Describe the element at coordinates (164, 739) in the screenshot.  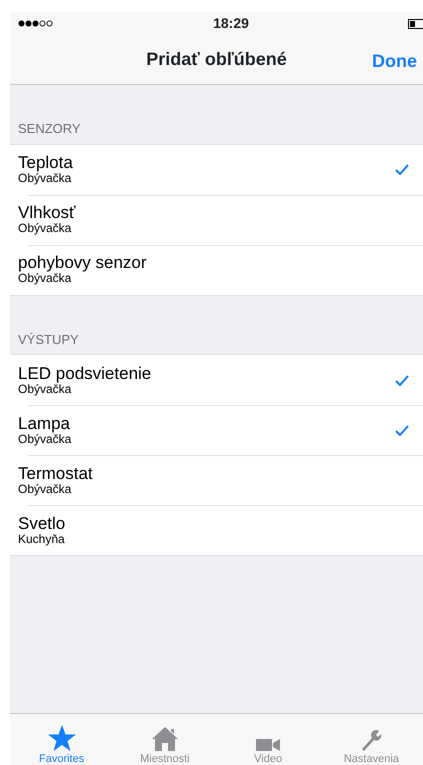
I see `house-icon` at that location.